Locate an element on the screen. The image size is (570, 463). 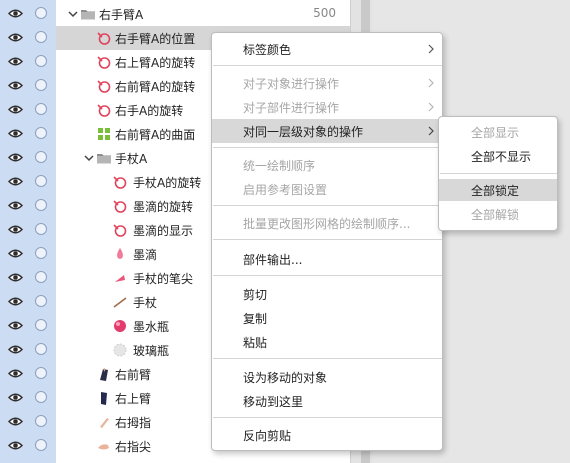
menu-item-set-move-target: 设为移动的对象 is located at coordinates (327, 377).